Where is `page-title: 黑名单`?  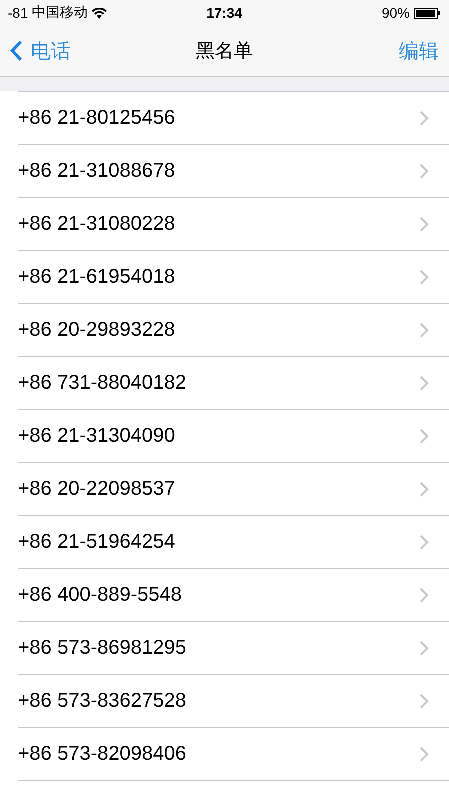 page-title: 黑名单 is located at coordinates (224, 52).